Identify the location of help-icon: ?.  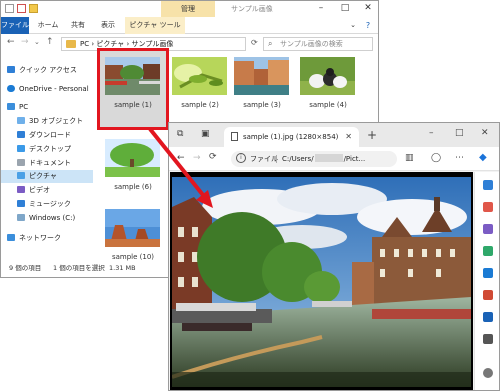
(367, 26).